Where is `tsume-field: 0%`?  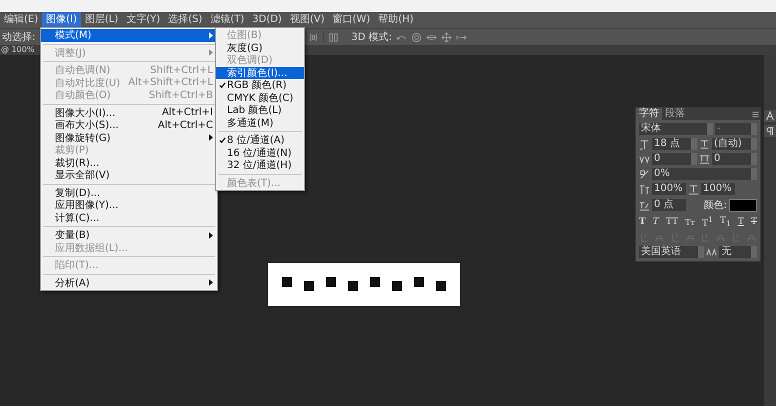 tsume-field: 0% is located at coordinates (704, 174).